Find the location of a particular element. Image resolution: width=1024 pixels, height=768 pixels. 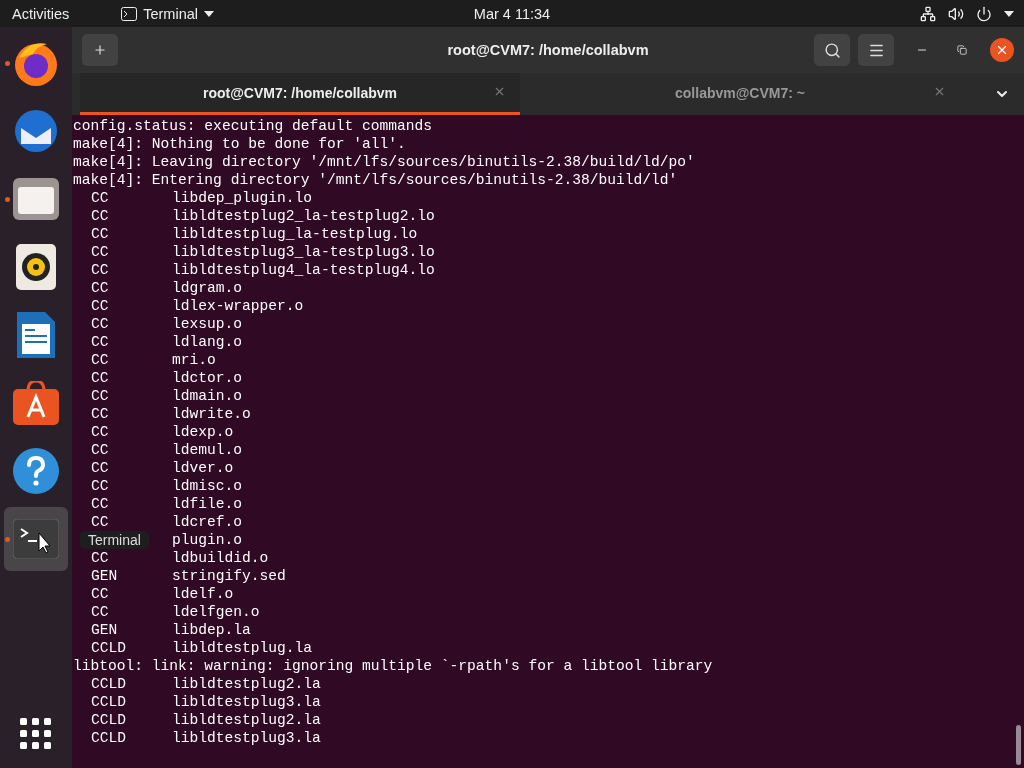

file-name: mri.o is located at coordinates (194, 360).